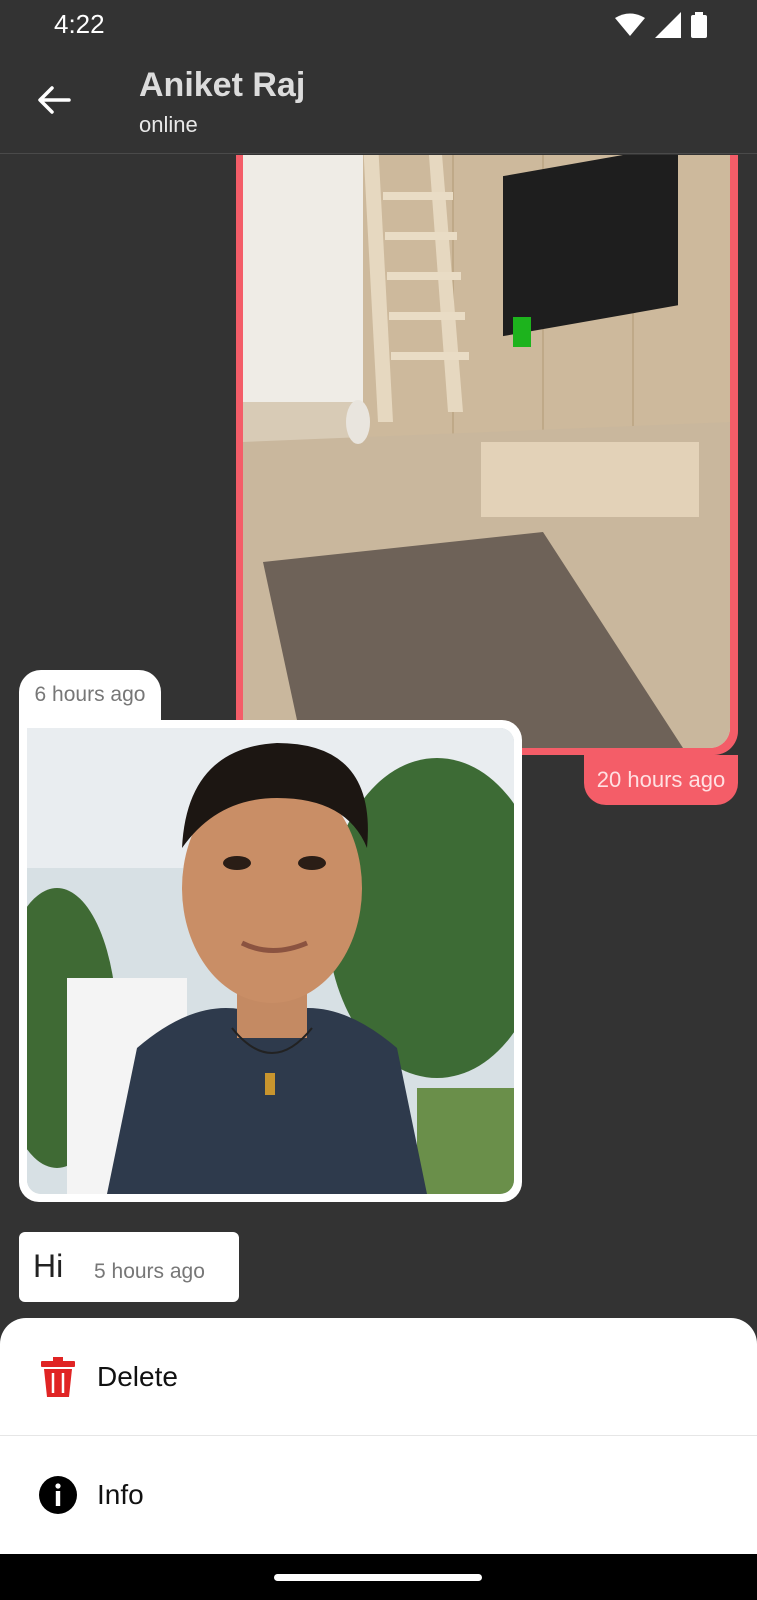 The width and height of the screenshot is (757, 1600). I want to click on arrow-left-icon, so click(54, 100).